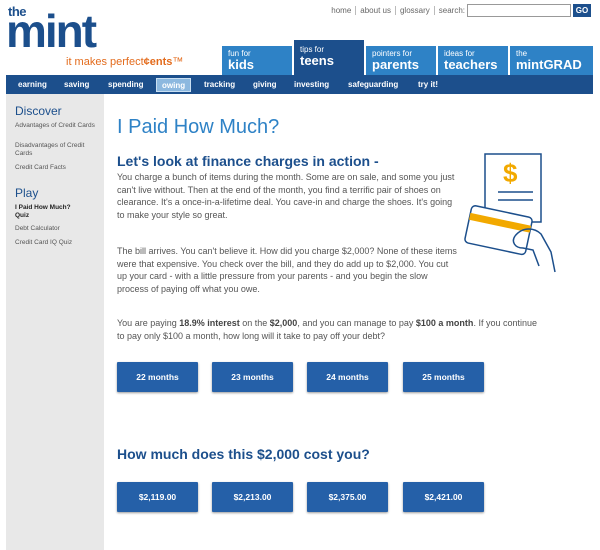 Image resolution: width=600 pixels, height=550 pixels. I want to click on cost-heading: How much does this $2,000 cost you?, so click(243, 454).